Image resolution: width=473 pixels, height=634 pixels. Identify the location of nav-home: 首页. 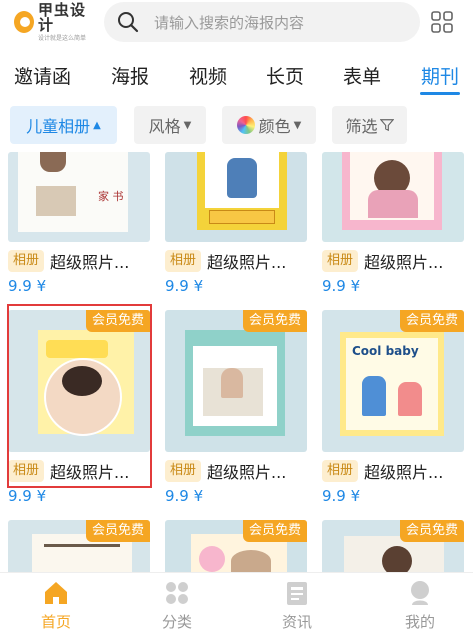
(56, 605).